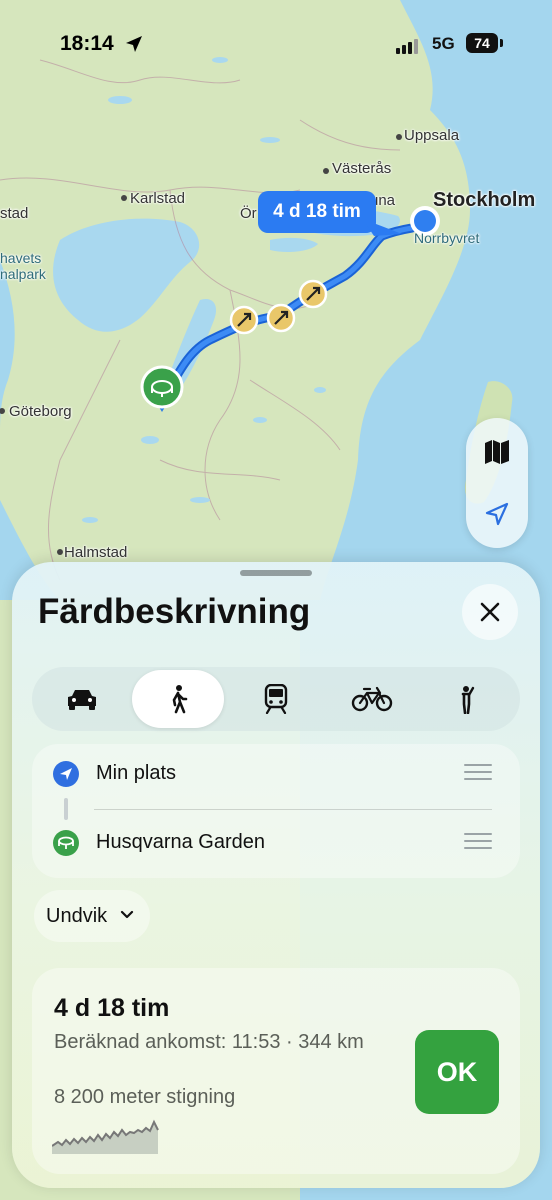 This screenshot has width=552, height=1200. I want to click on map-label-norrbyvret: Norrbyvret, so click(447, 238).